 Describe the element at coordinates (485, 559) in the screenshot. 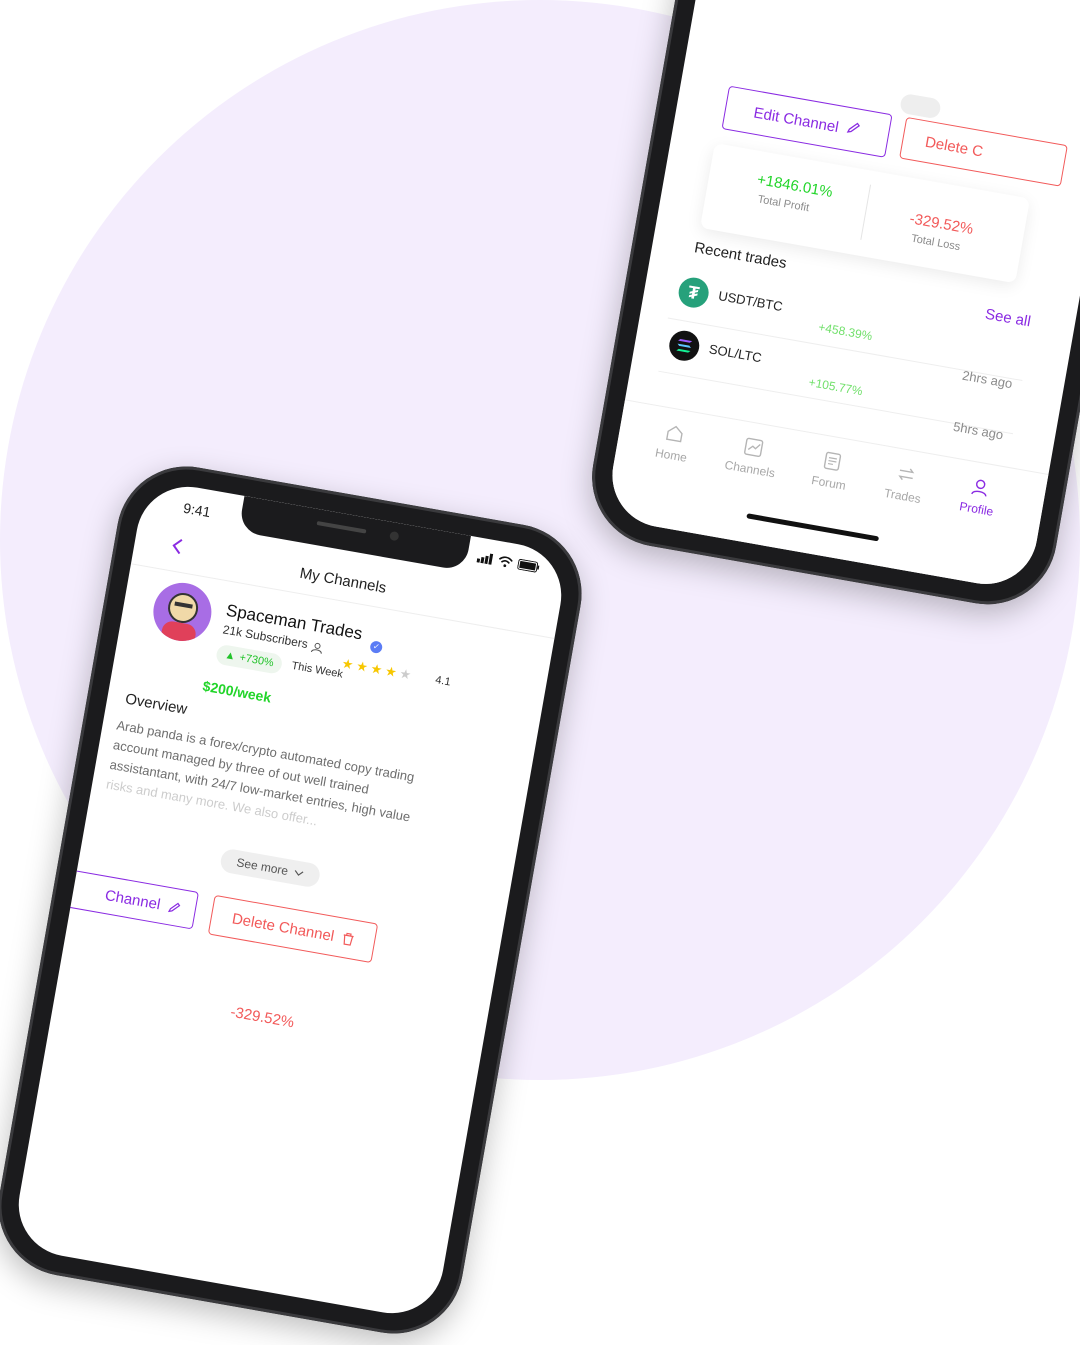

I see `signal-icon` at that location.